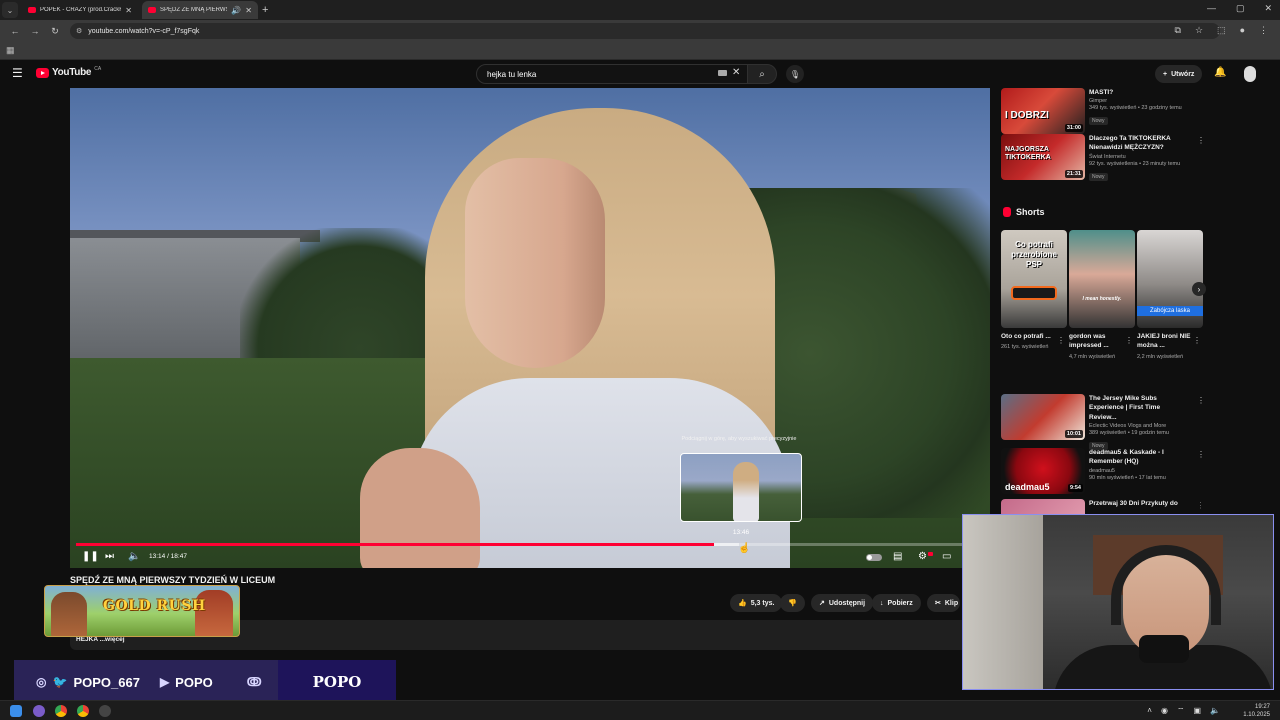 This screenshot has width=1280, height=720. What do you see at coordinates (1024, 212) in the screenshot?
I see `shorts-heading: Shorts` at bounding box center [1024, 212].